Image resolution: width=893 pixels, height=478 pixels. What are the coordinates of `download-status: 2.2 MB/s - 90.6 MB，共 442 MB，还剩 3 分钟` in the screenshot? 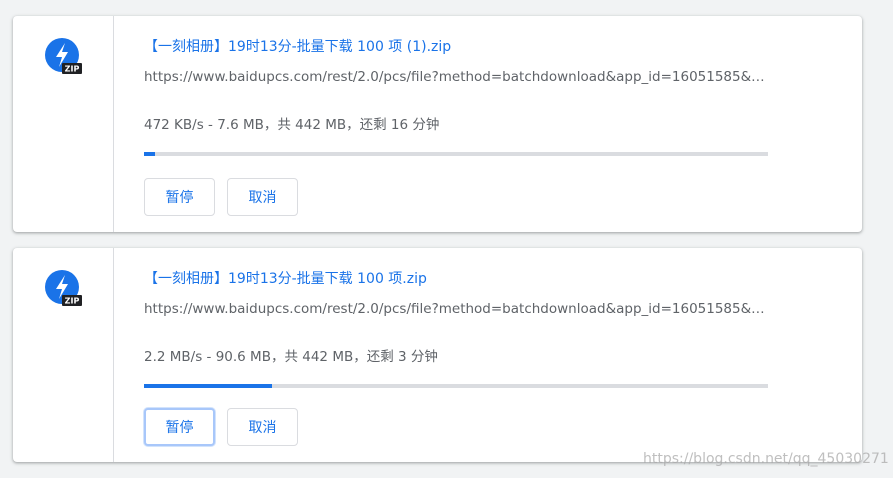 It's located at (291, 357).